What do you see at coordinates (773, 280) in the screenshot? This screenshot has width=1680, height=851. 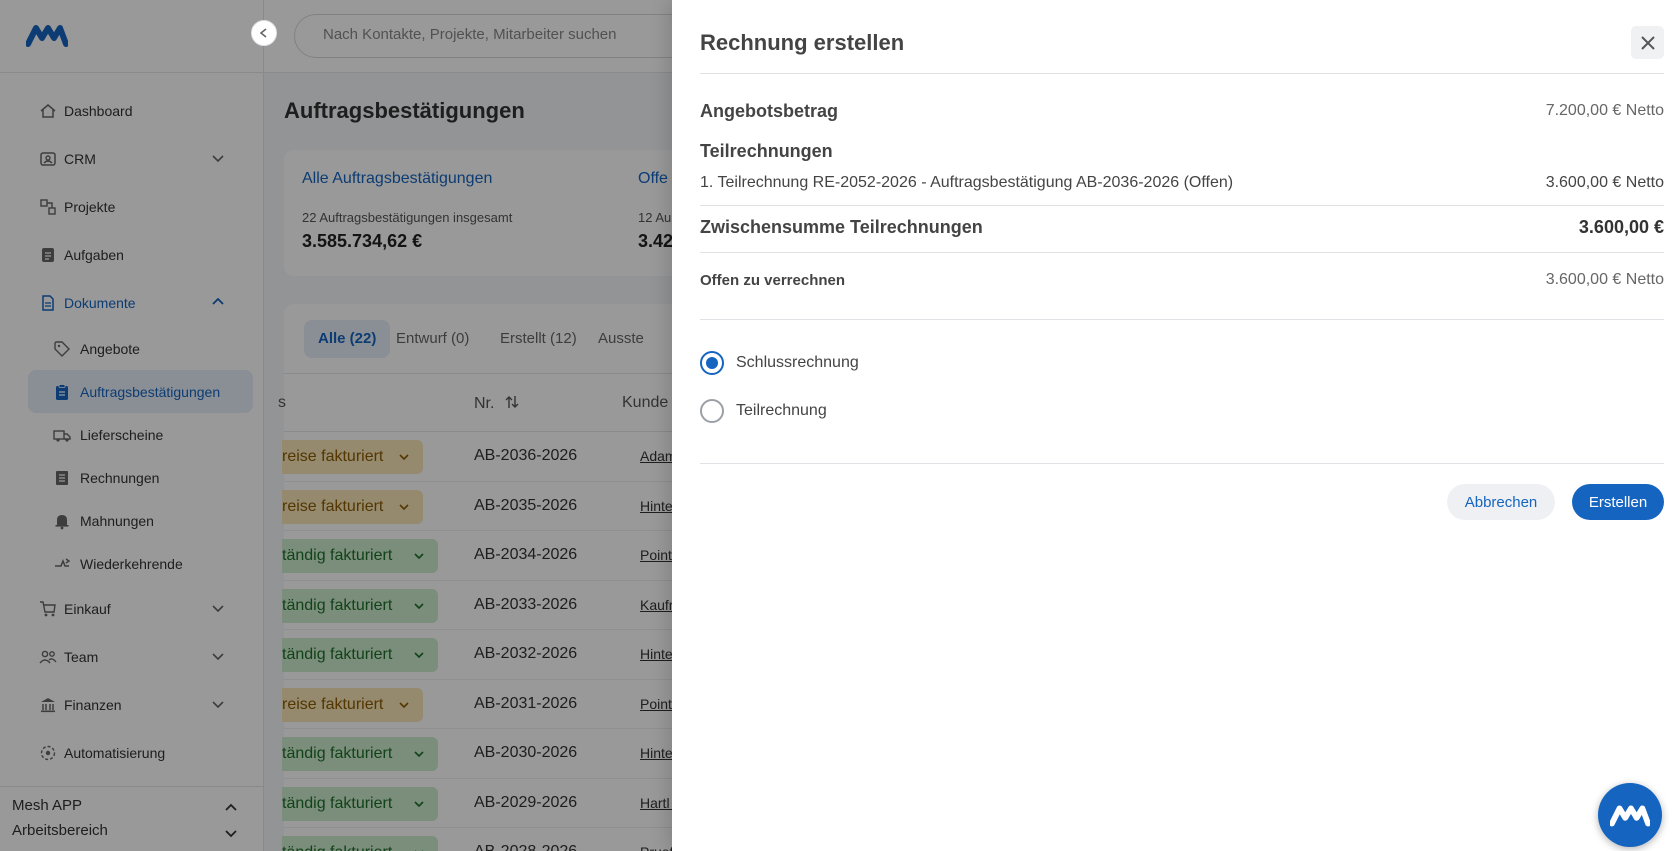 I see `open-amount-label: Offen zu verrechnen` at bounding box center [773, 280].